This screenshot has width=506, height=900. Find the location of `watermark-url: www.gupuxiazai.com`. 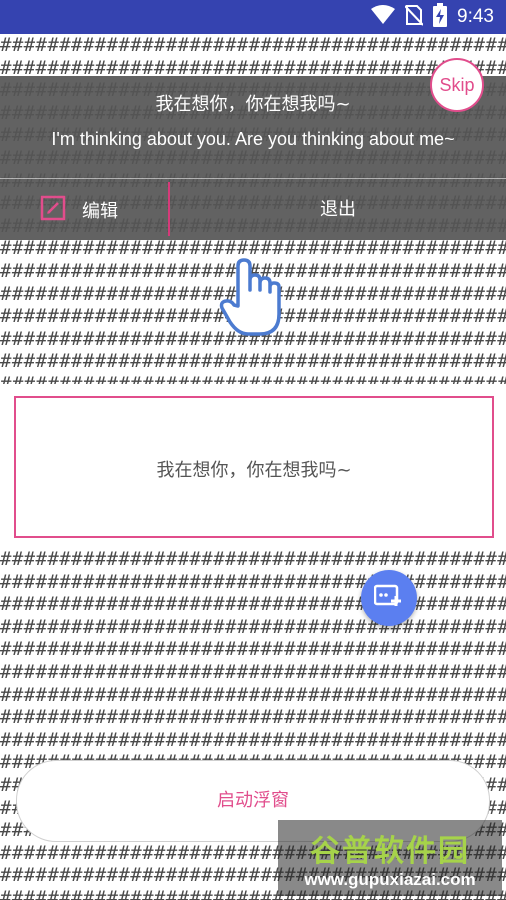

watermark-url: www.gupuxiazai.com is located at coordinates (390, 879).